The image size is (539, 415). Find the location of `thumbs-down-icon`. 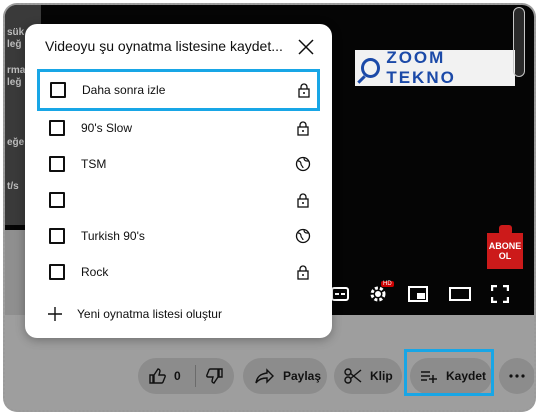

thumbs-down-icon is located at coordinates (214, 376).